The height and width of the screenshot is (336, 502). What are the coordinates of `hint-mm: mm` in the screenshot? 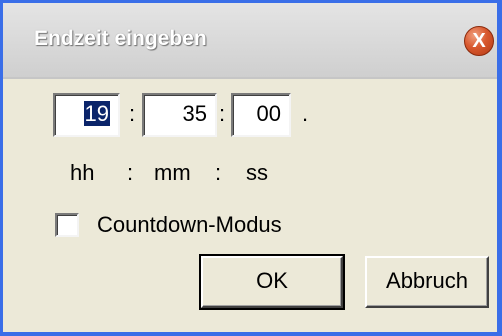 It's located at (172, 172).